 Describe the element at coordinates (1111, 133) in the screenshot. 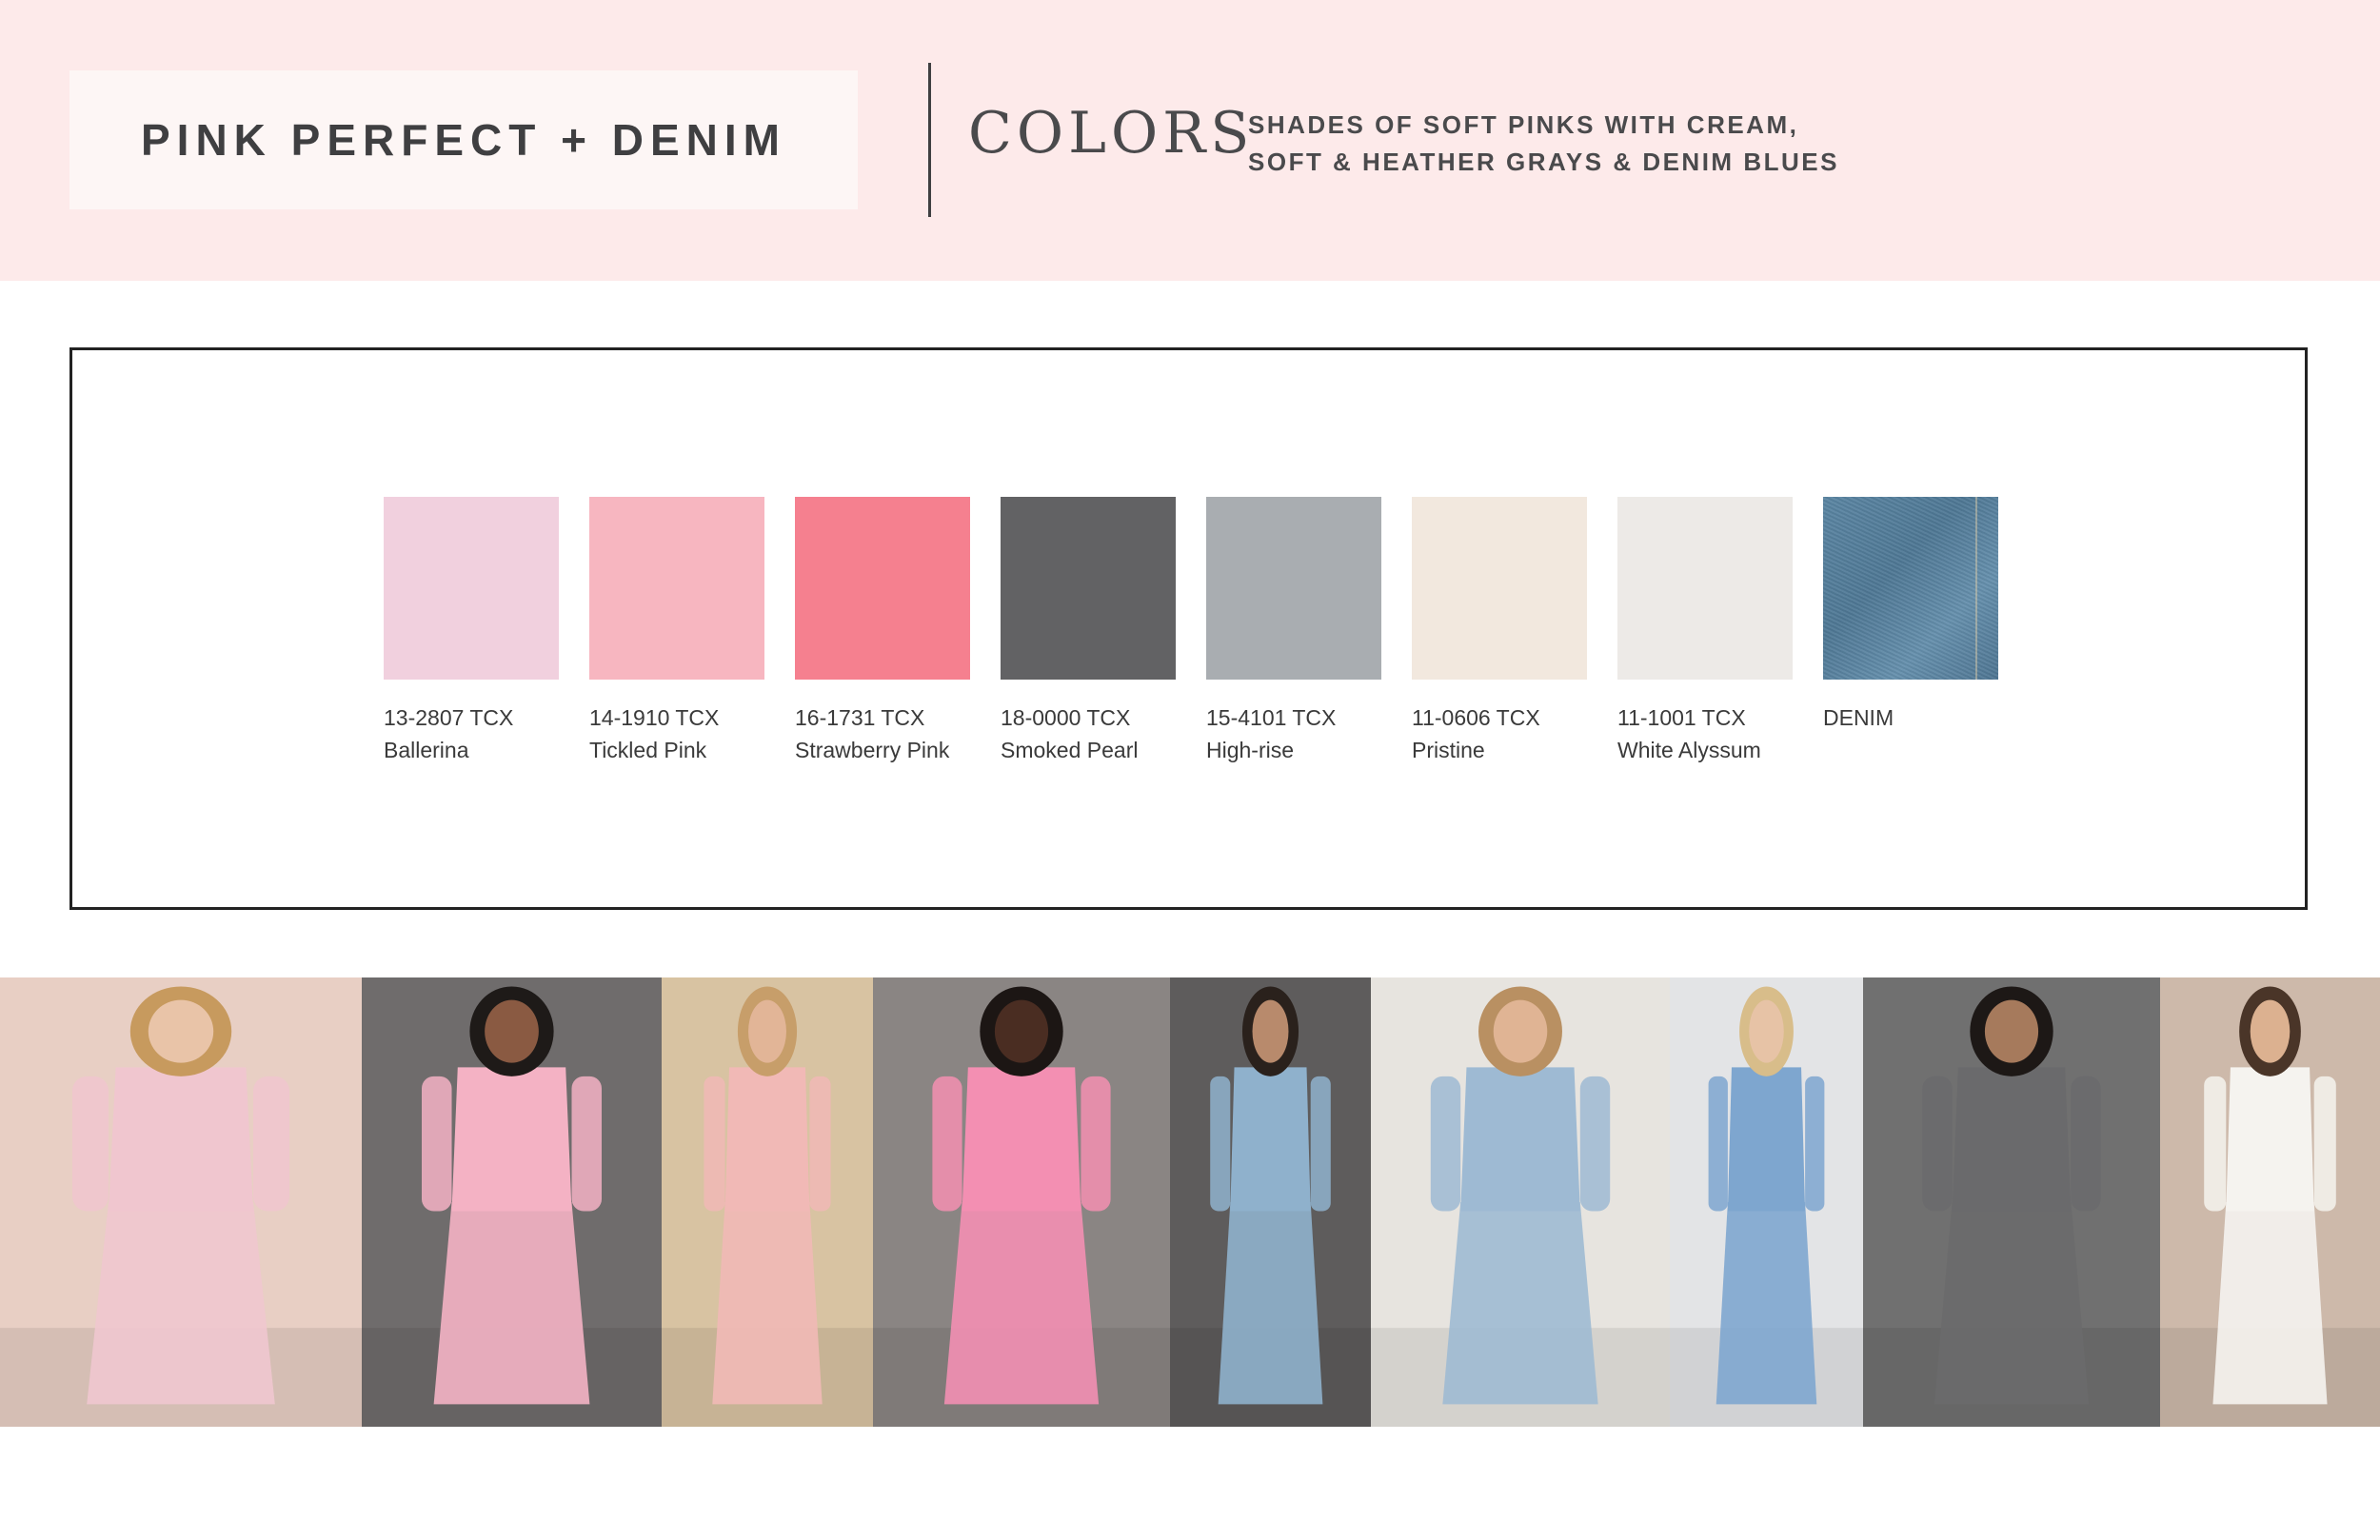

I see `section-heading: COLORS` at that location.